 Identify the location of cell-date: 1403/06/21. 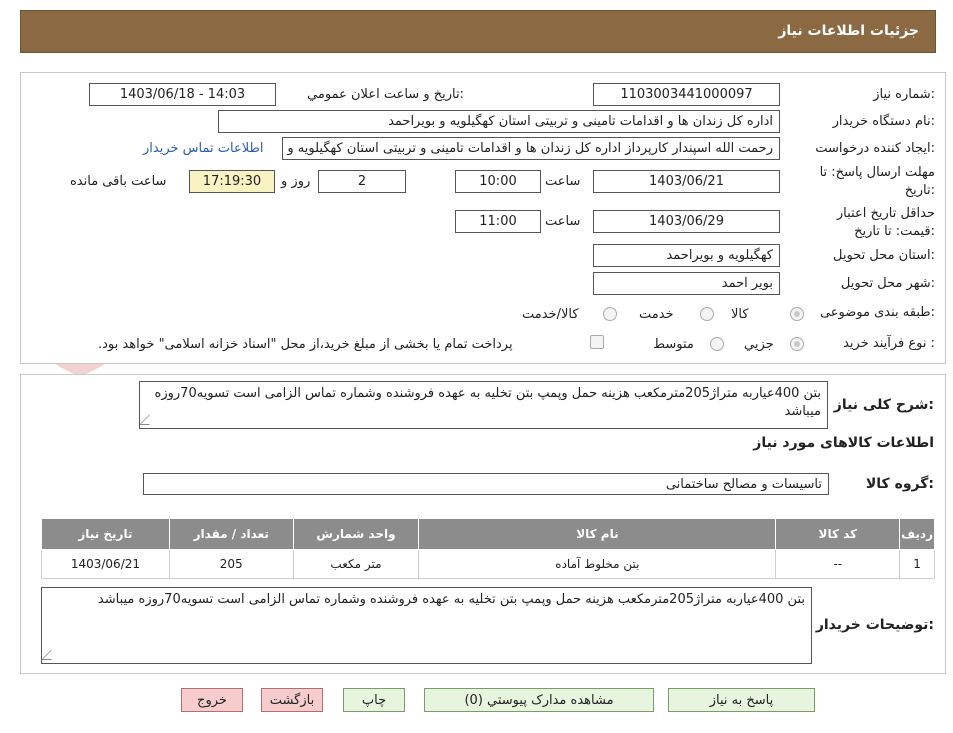
(105, 564).